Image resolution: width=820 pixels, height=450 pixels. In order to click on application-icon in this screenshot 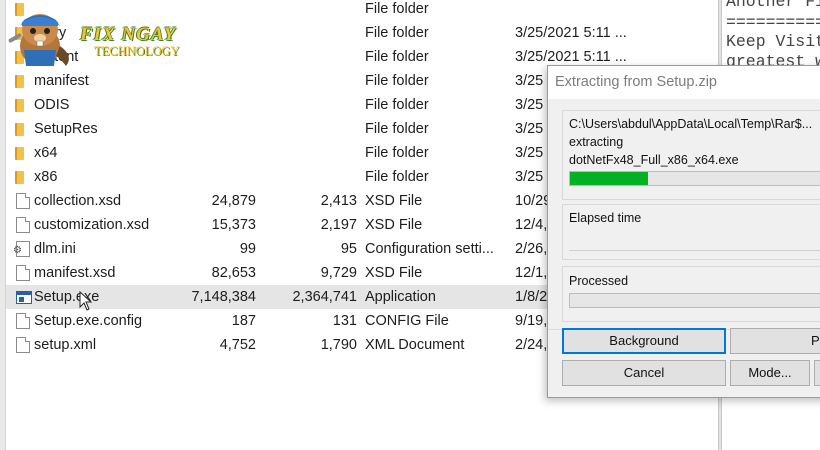, I will do `click(24, 297)`.